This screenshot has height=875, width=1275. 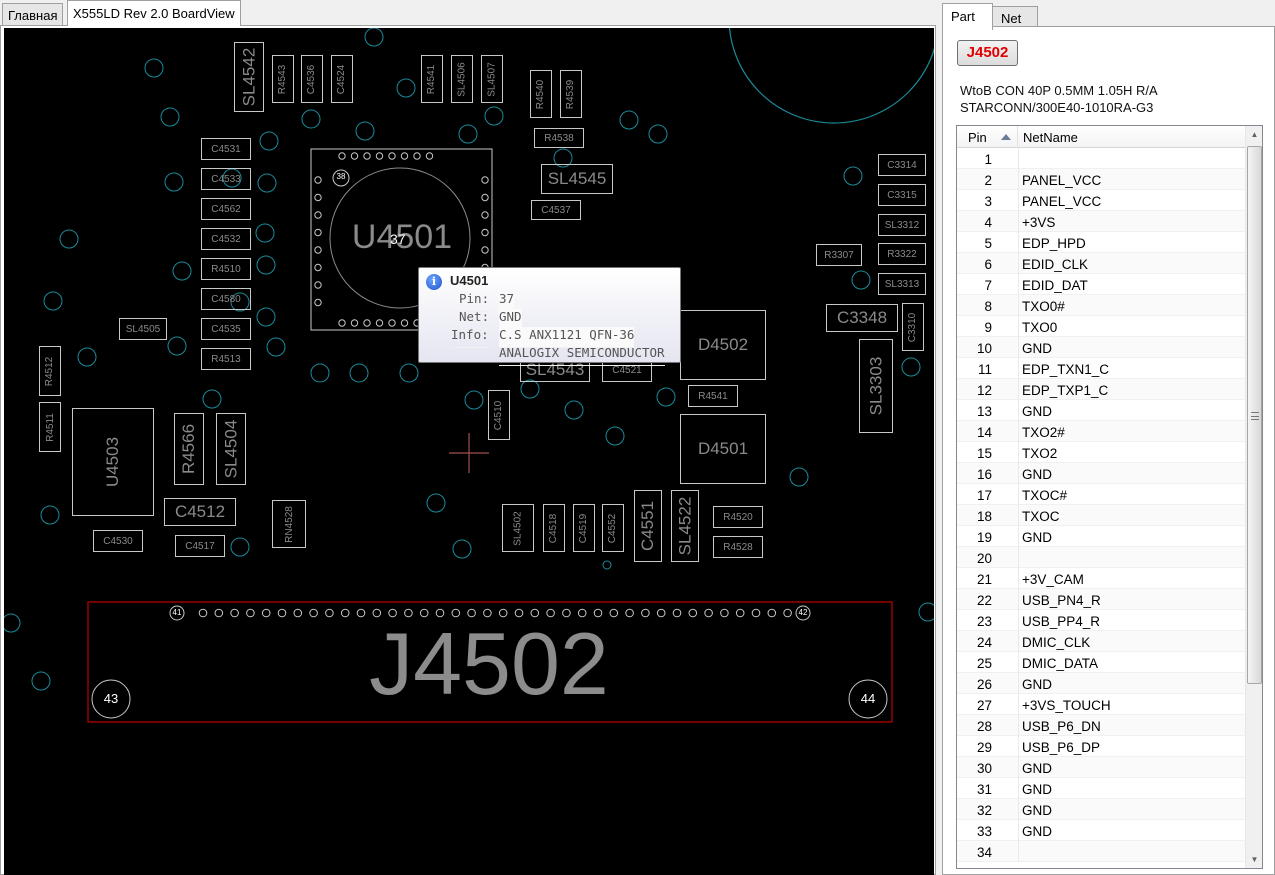 I want to click on component-outline: SL4502, so click(x=518, y=528).